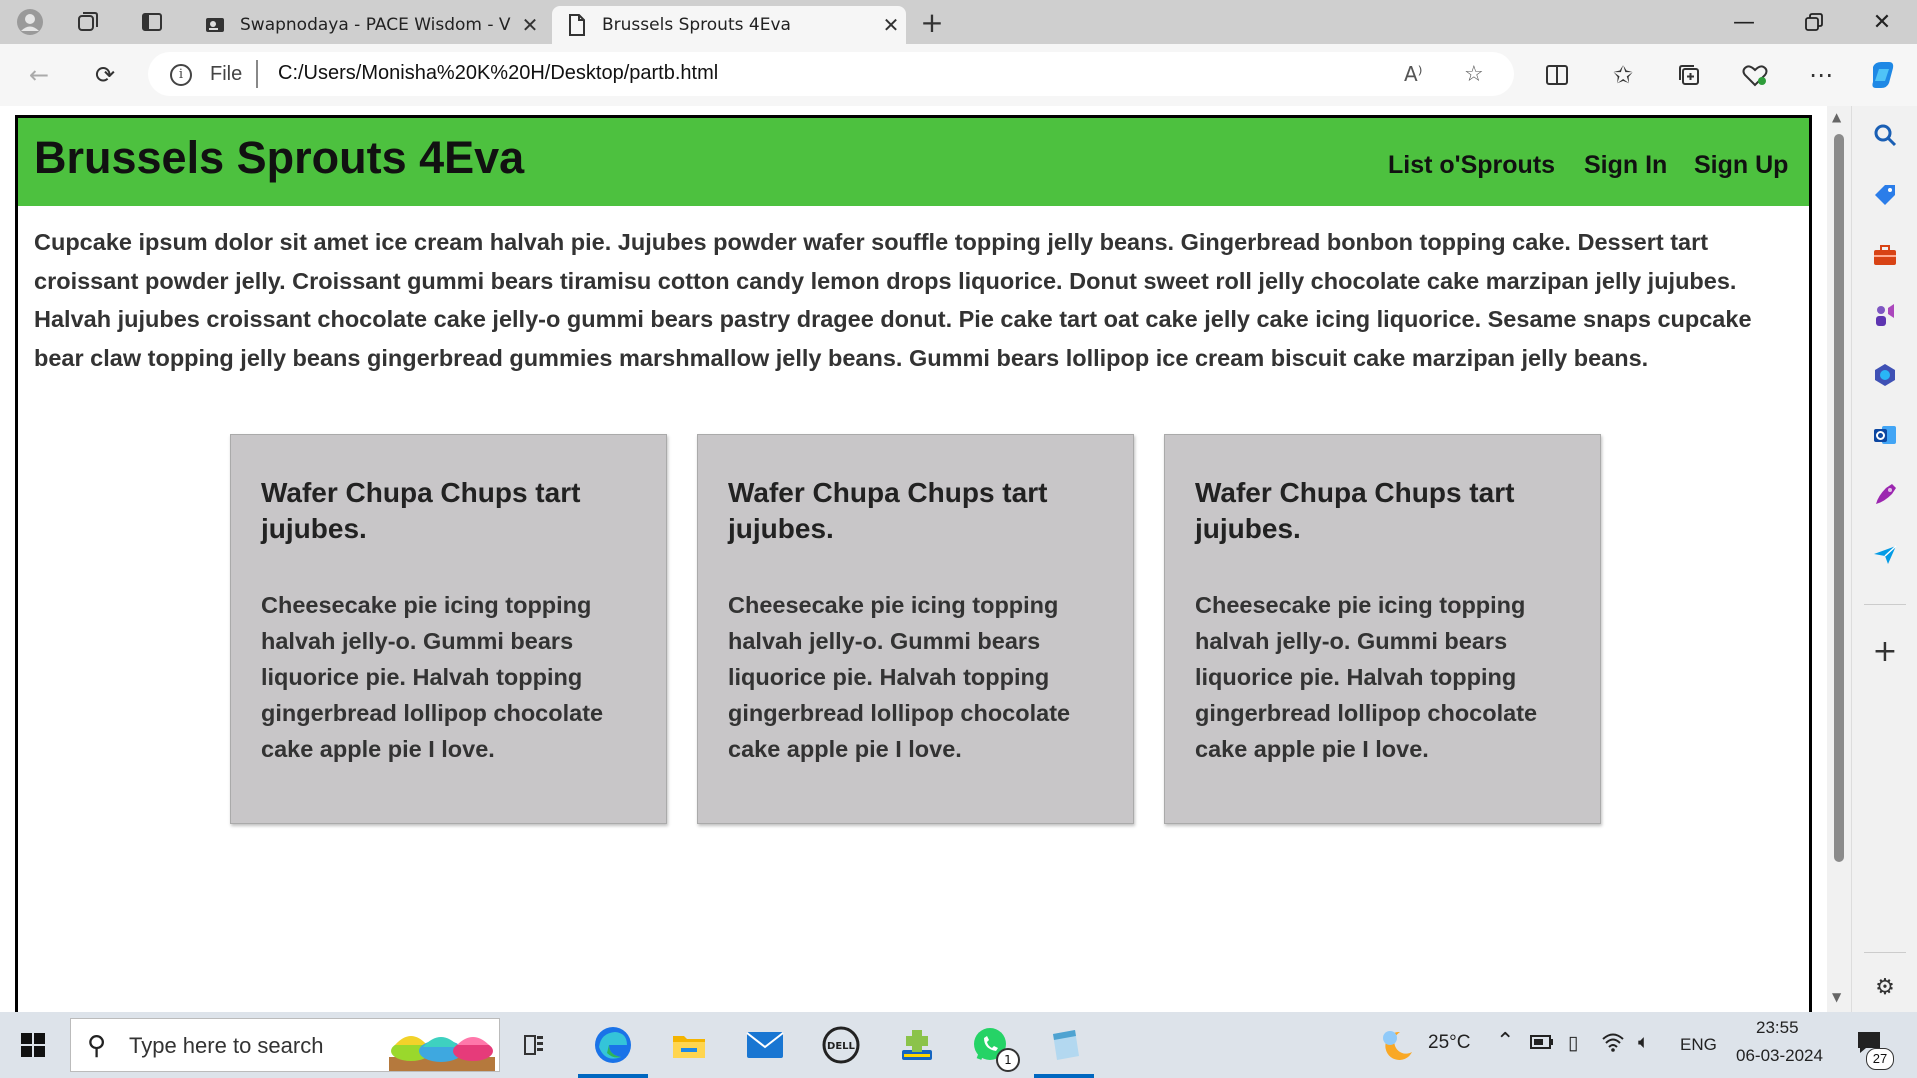 Image resolution: width=1917 pixels, height=1078 pixels. I want to click on tab-brussels-sprouts: Brussels Sprouts 4Eva ✕, so click(729, 25).